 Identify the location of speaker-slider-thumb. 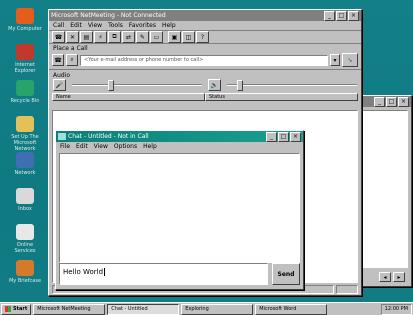
(240, 85).